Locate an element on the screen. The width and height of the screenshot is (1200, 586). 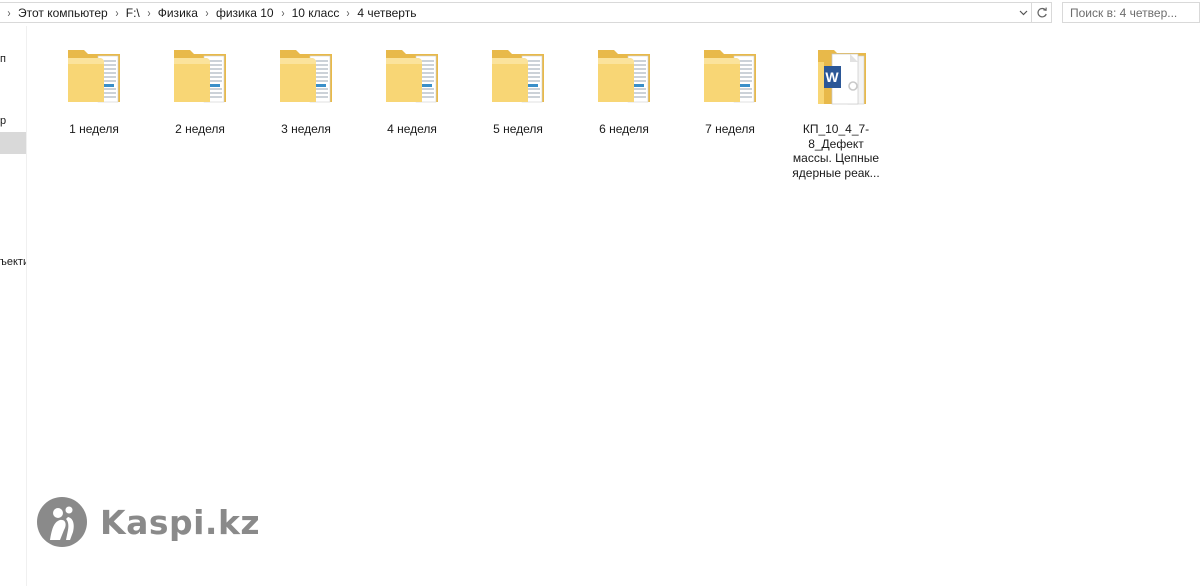
navigation-pane: п р ъекти is located at coordinates (13, 306).